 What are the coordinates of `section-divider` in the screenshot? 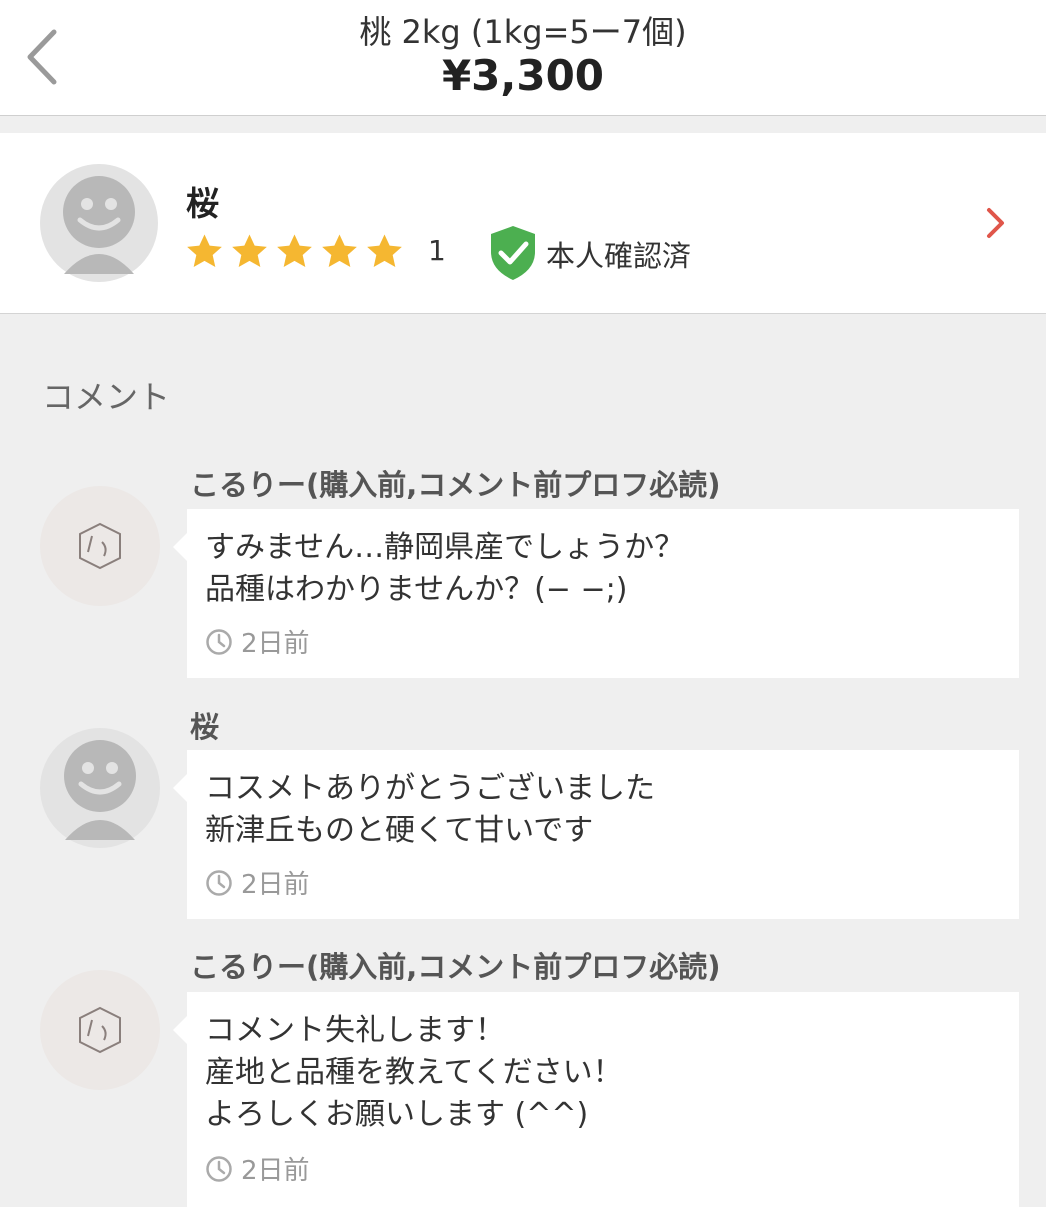 It's located at (523, 124).